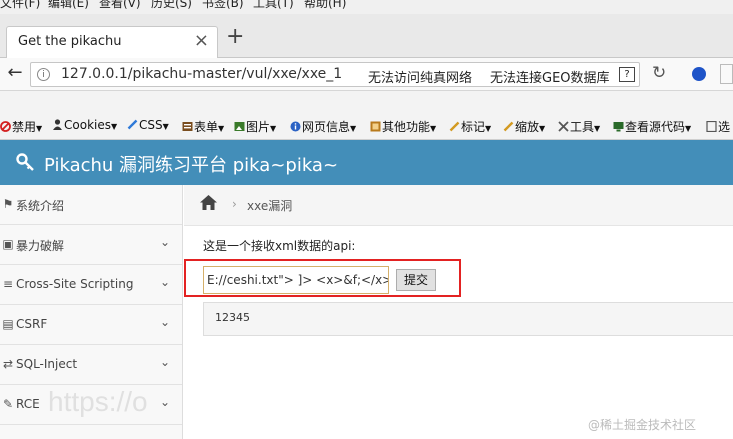 The height and width of the screenshot is (439, 733). Describe the element at coordinates (235, 37) in the screenshot. I see `new-tab-icon: +` at that location.